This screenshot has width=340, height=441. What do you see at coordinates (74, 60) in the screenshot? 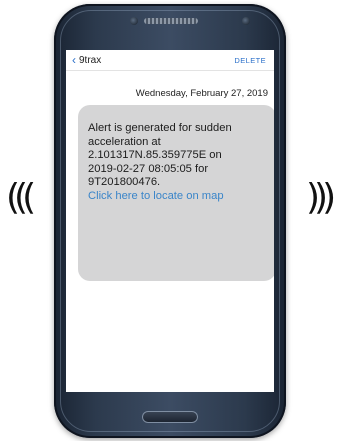
I see `chevron-left-icon: ‹` at bounding box center [74, 60].